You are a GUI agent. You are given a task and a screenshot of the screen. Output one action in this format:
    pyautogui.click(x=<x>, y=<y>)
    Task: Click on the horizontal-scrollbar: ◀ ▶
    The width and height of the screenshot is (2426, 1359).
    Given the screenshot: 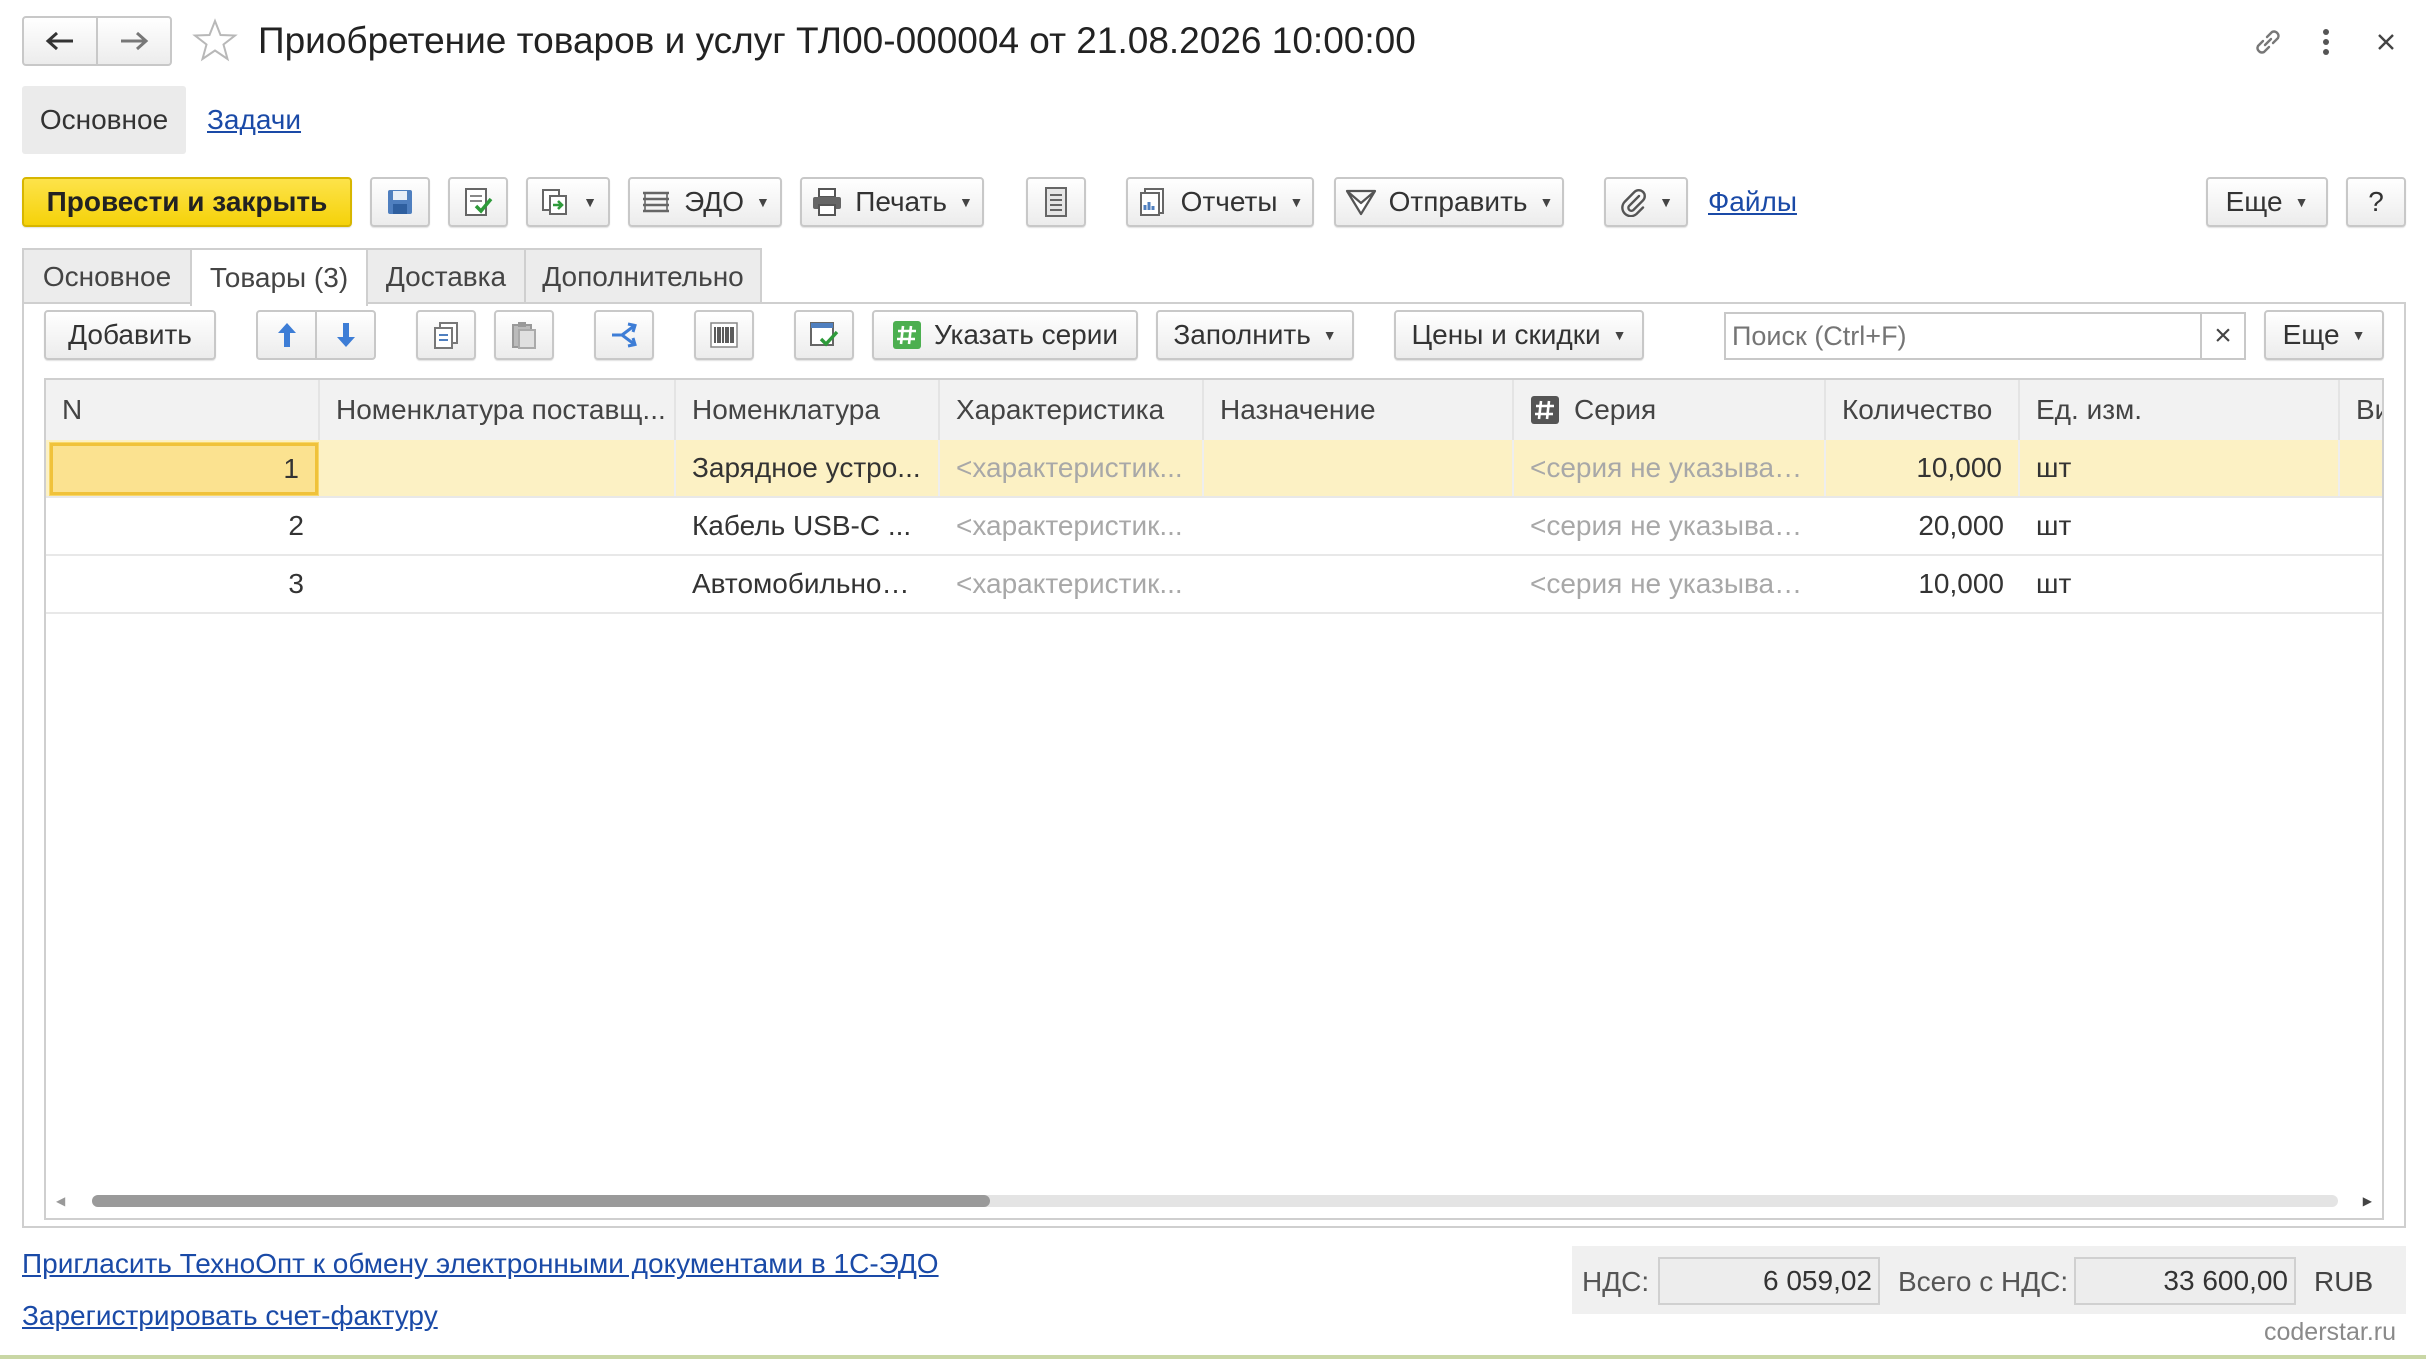 What is the action you would take?
    pyautogui.click(x=1214, y=1201)
    